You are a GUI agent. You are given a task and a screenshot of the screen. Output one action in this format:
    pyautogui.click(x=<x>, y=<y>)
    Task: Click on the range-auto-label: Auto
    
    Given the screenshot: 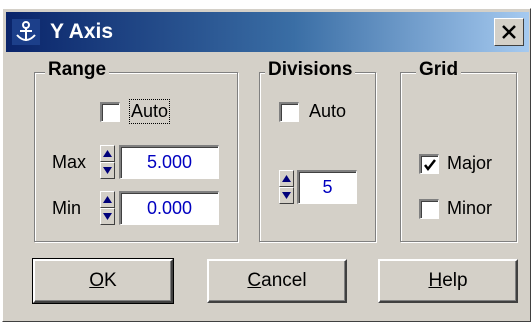 What is the action you would take?
    pyautogui.click(x=149, y=111)
    